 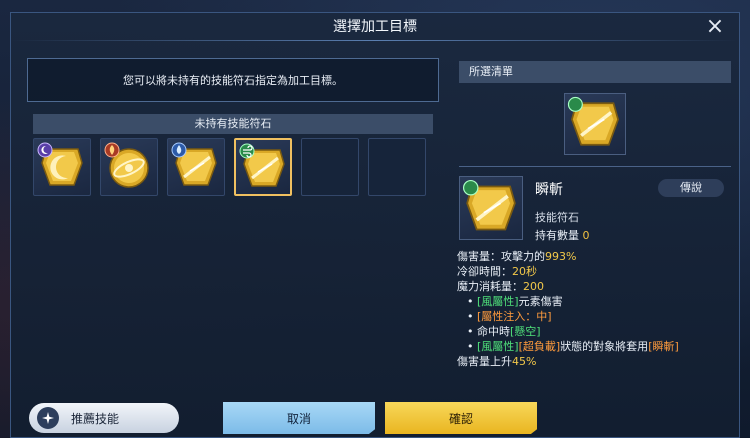 I want to click on selected-list-title: 所選清單, so click(x=595, y=72).